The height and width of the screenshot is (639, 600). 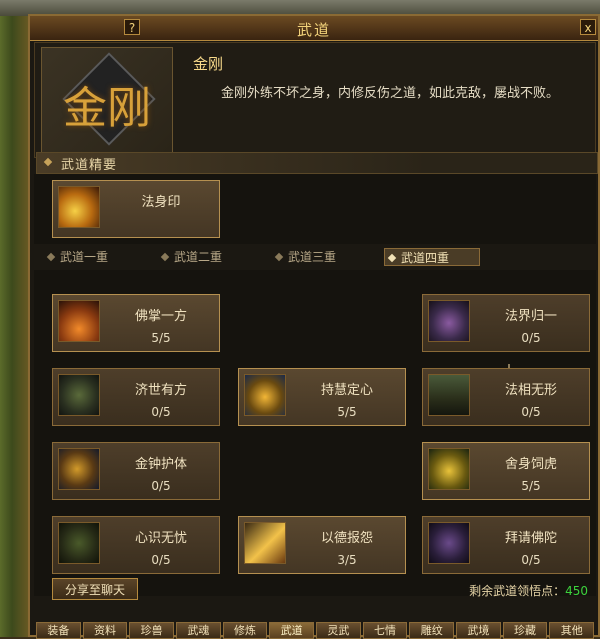 I want to click on window-title: 武道, so click(x=313, y=30).